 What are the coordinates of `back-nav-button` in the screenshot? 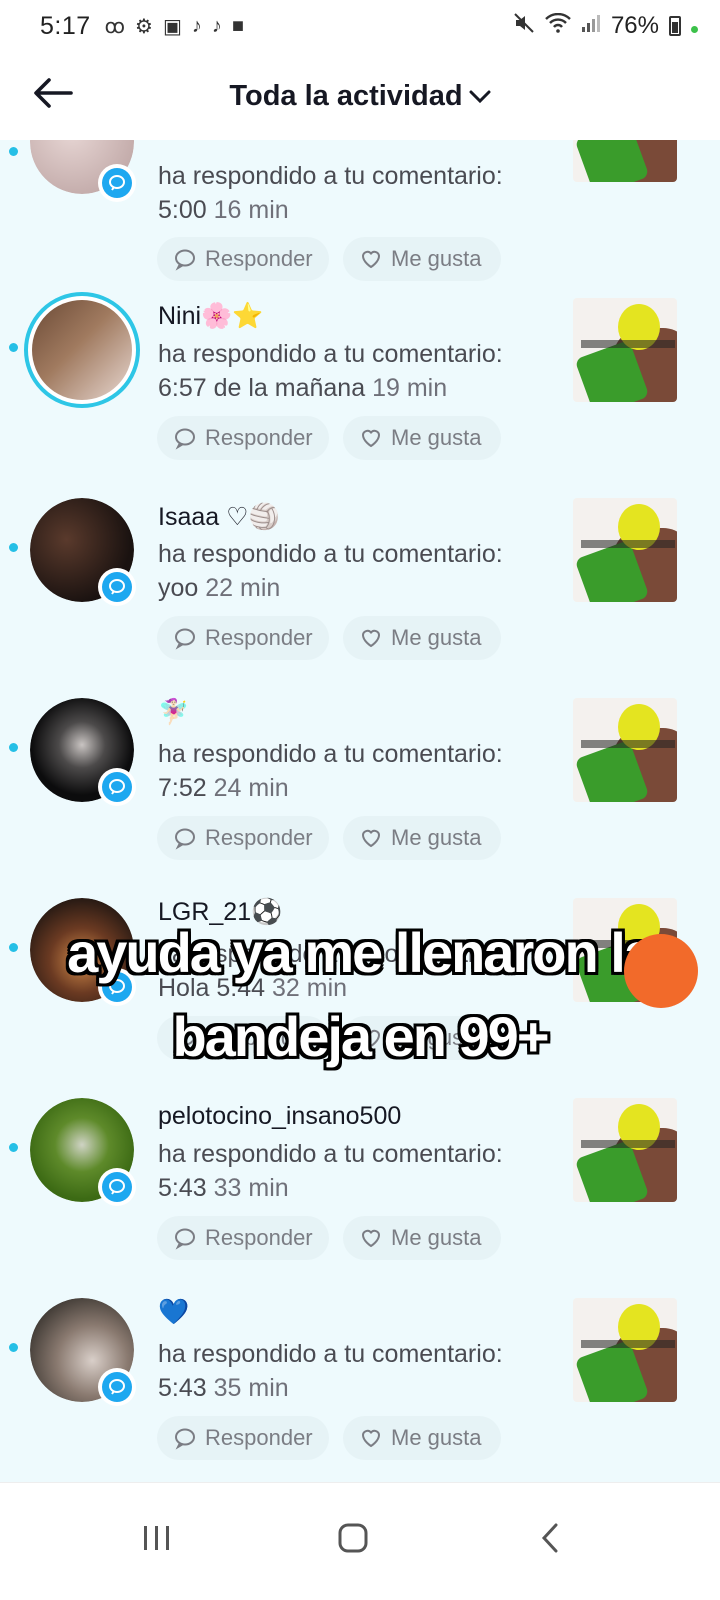 It's located at (550, 1538).